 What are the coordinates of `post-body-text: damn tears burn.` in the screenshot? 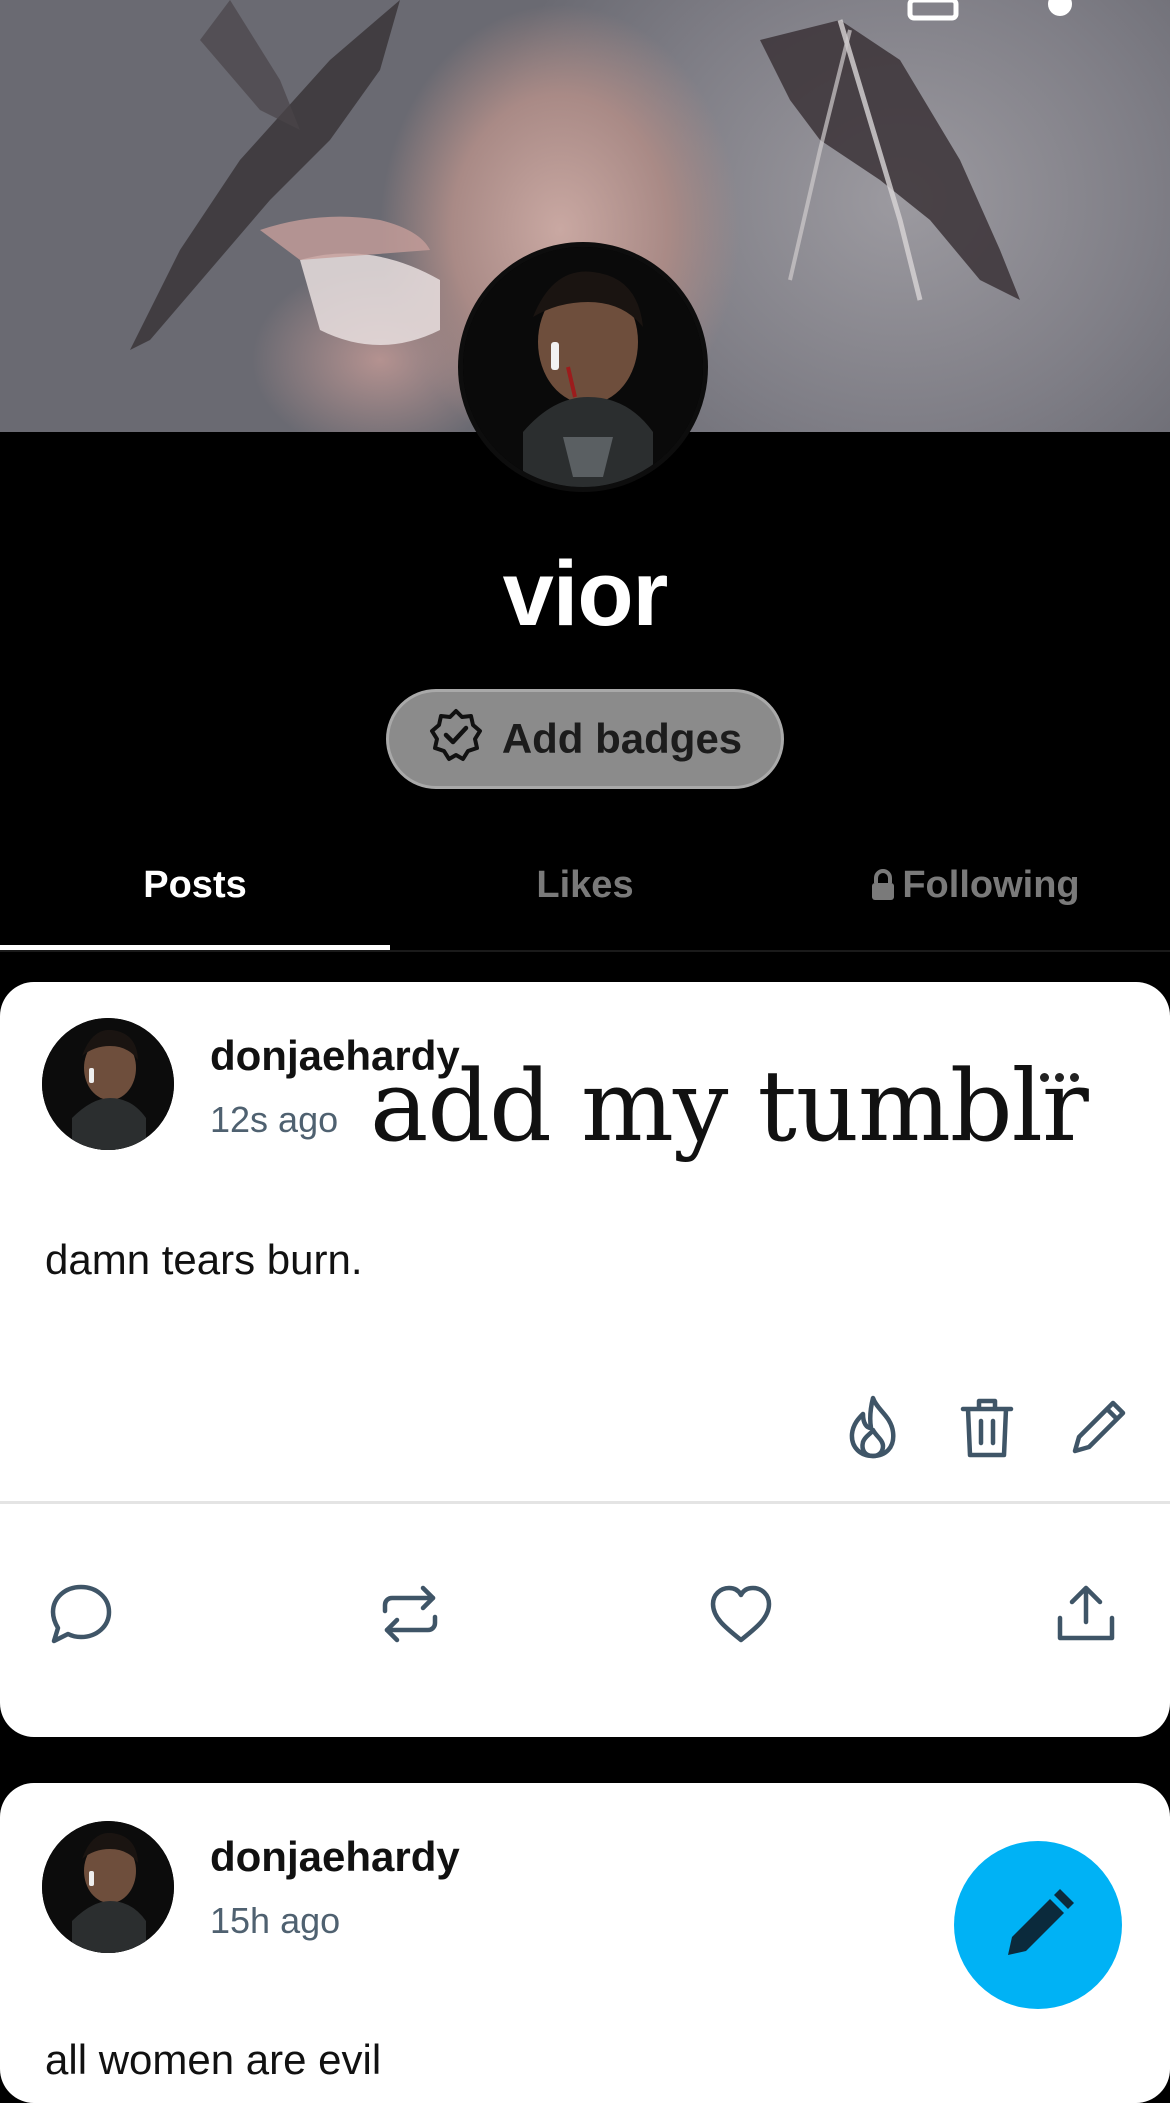 It's located at (204, 1259).